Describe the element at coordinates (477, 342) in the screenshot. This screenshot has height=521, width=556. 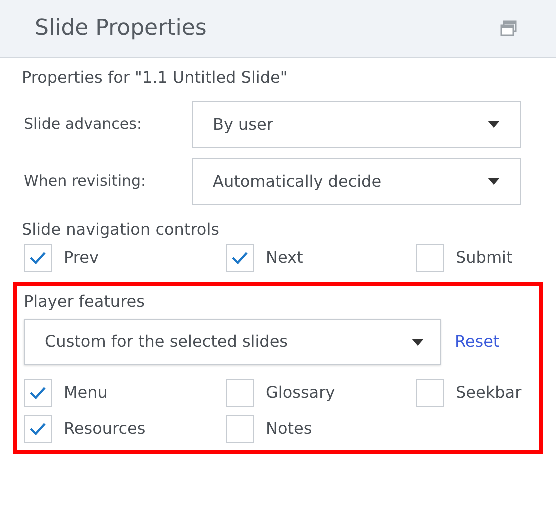
I see `reset-link: Reset` at that location.